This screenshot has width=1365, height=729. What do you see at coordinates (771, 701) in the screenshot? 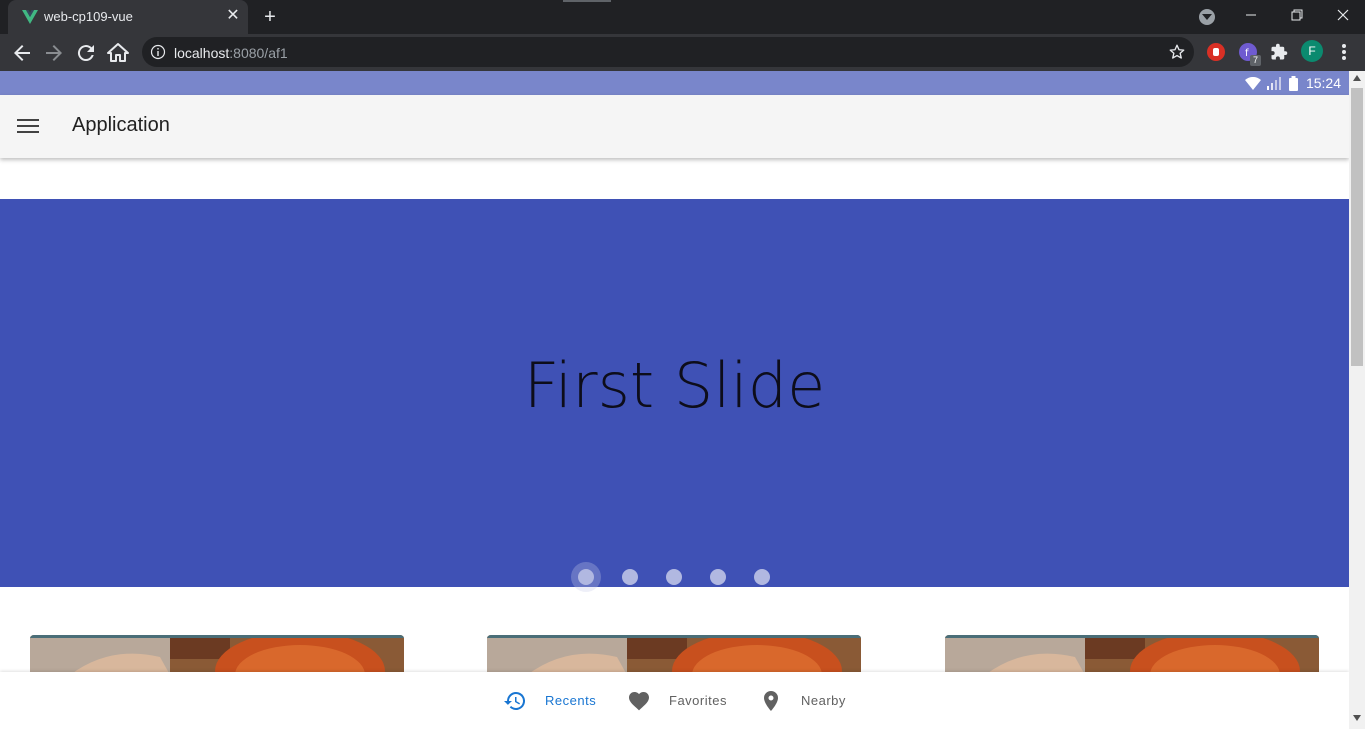
I see `location-pin-icon` at bounding box center [771, 701].